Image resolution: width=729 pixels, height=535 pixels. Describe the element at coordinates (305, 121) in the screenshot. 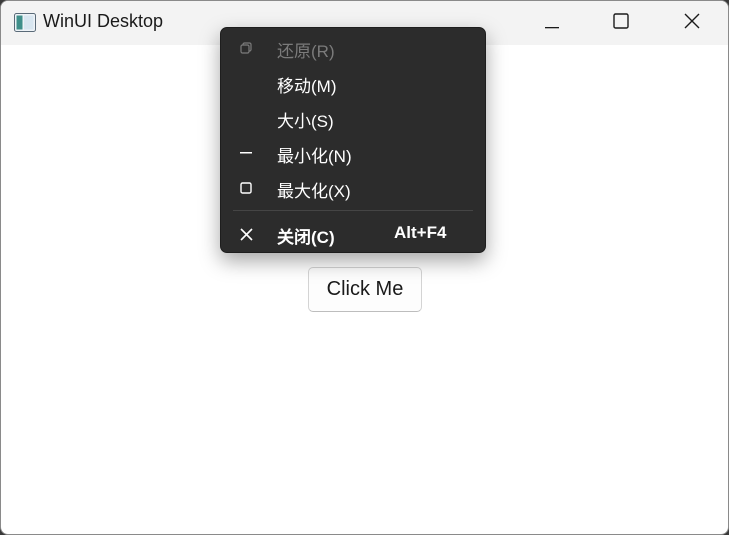

I see `menu-item-label: 大小(S)` at that location.